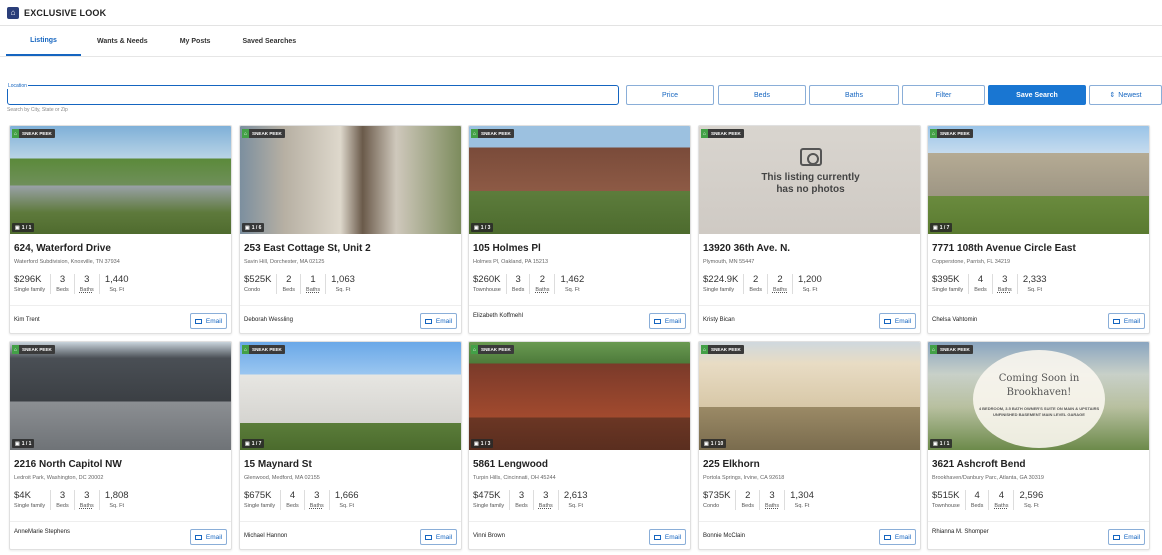  I want to click on listing-address: 5861 Lengwood, so click(510, 464).